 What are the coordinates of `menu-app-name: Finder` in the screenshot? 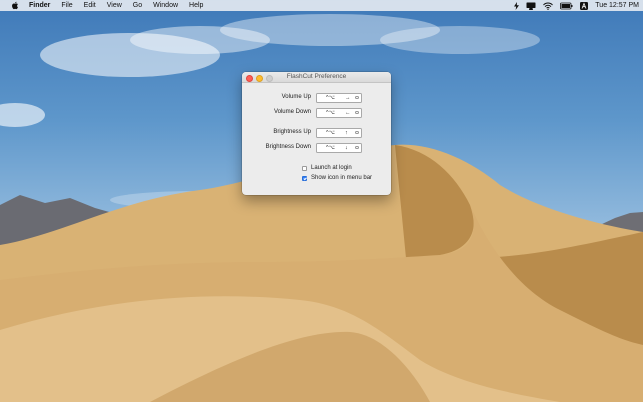 It's located at (39, 5).